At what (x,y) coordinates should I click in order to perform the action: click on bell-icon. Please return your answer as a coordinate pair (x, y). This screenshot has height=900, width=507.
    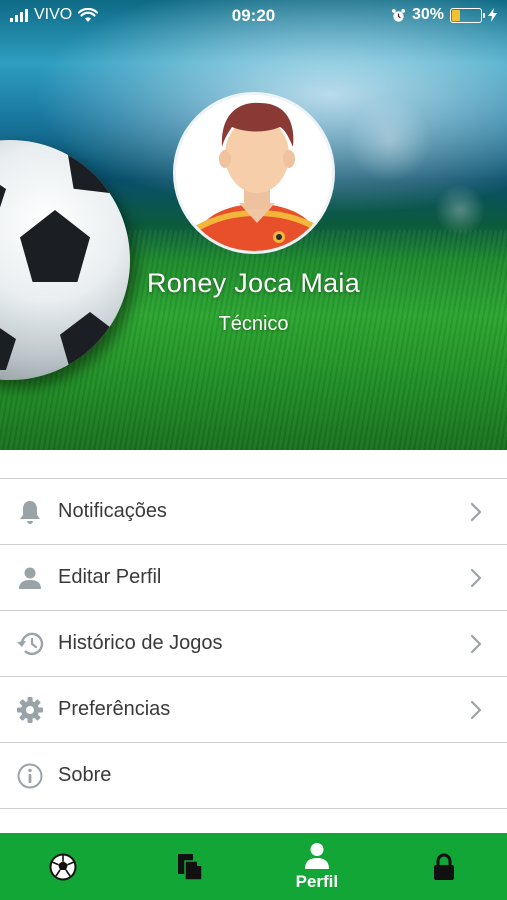
    Looking at the image, I should click on (30, 512).